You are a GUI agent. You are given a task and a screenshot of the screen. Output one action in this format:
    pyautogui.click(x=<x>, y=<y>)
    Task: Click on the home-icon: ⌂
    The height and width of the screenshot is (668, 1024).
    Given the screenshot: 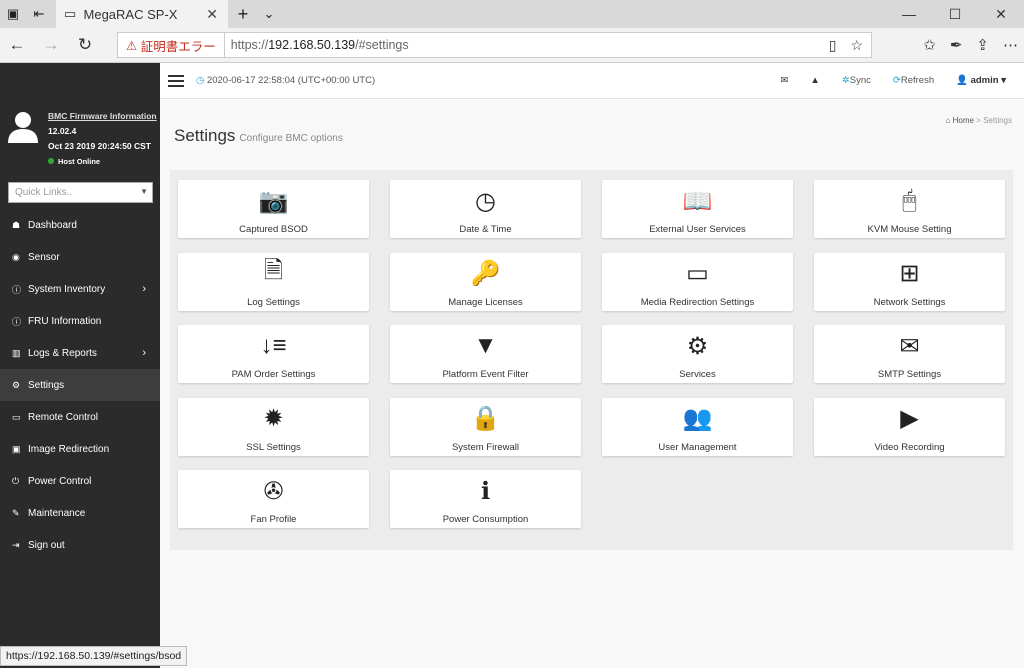 What is the action you would take?
    pyautogui.click(x=948, y=120)
    